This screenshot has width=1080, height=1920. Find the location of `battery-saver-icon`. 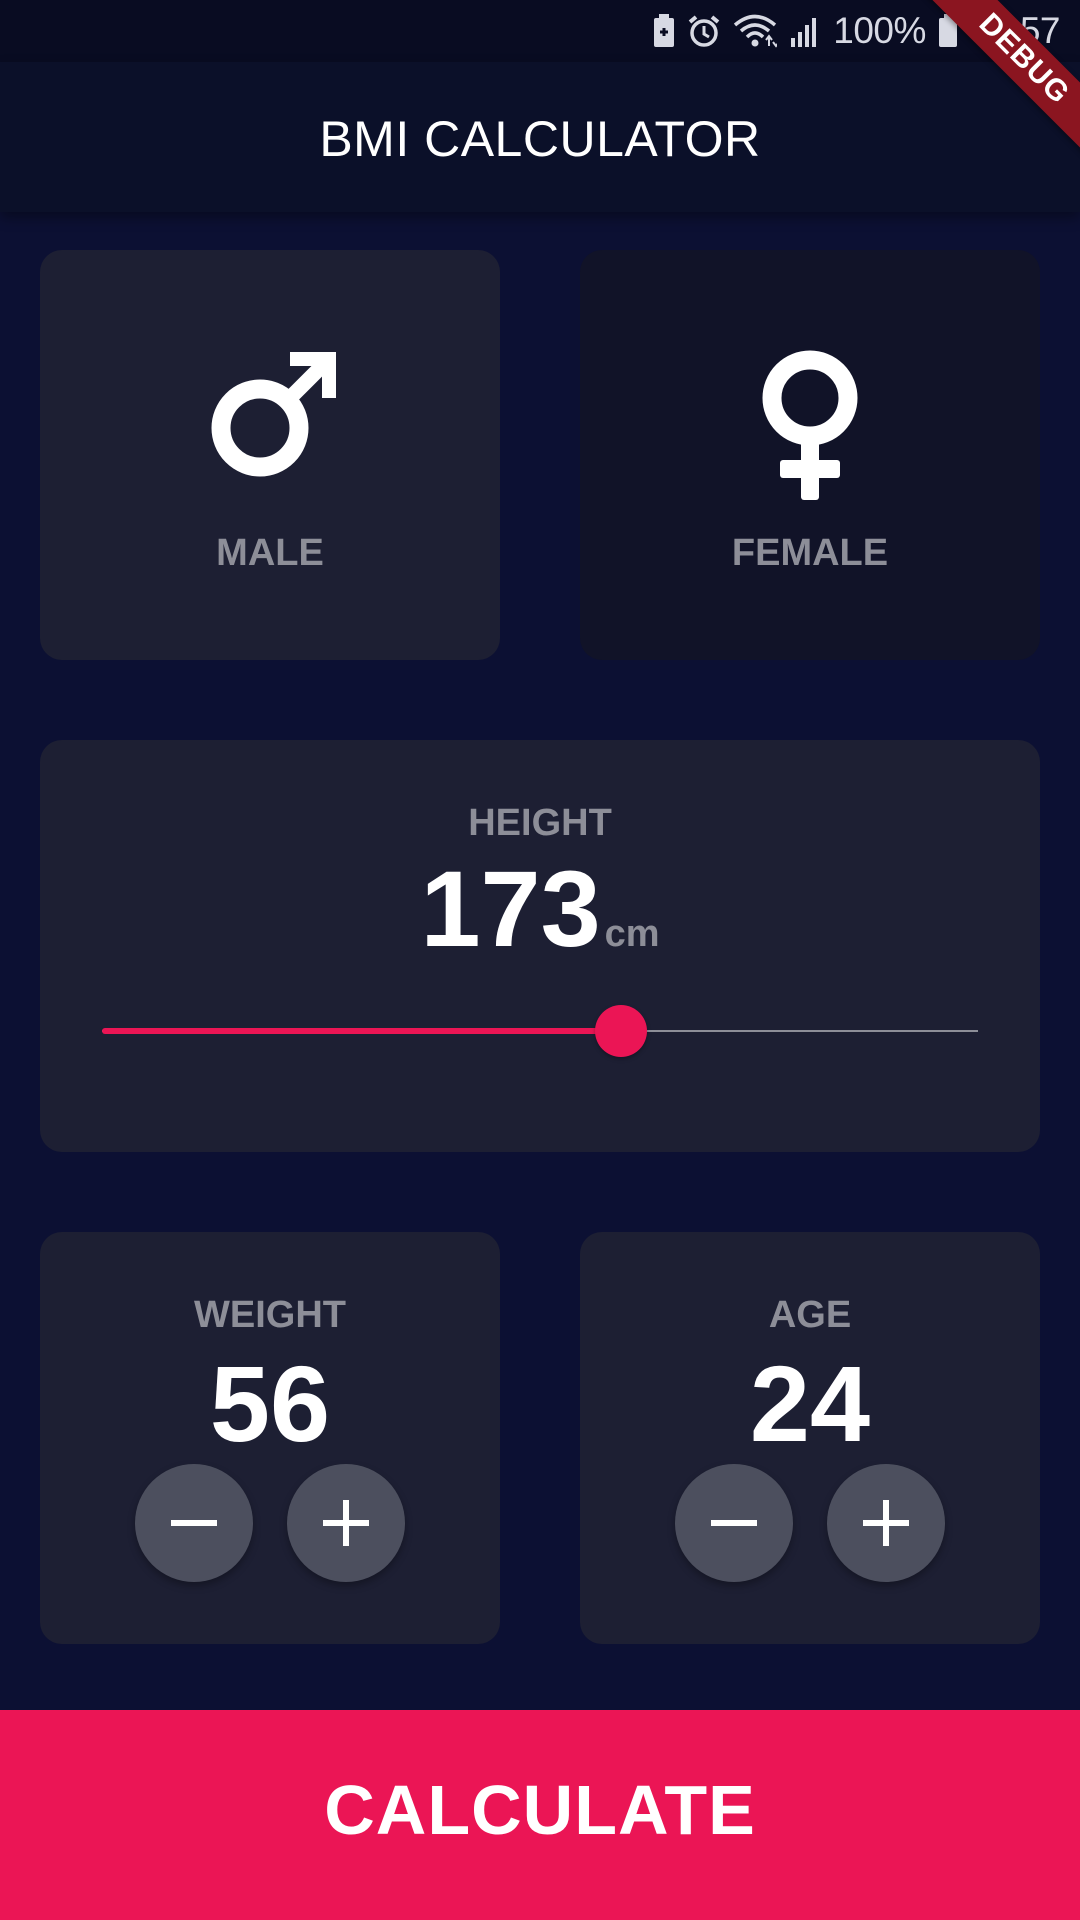

battery-saver-icon is located at coordinates (664, 31).